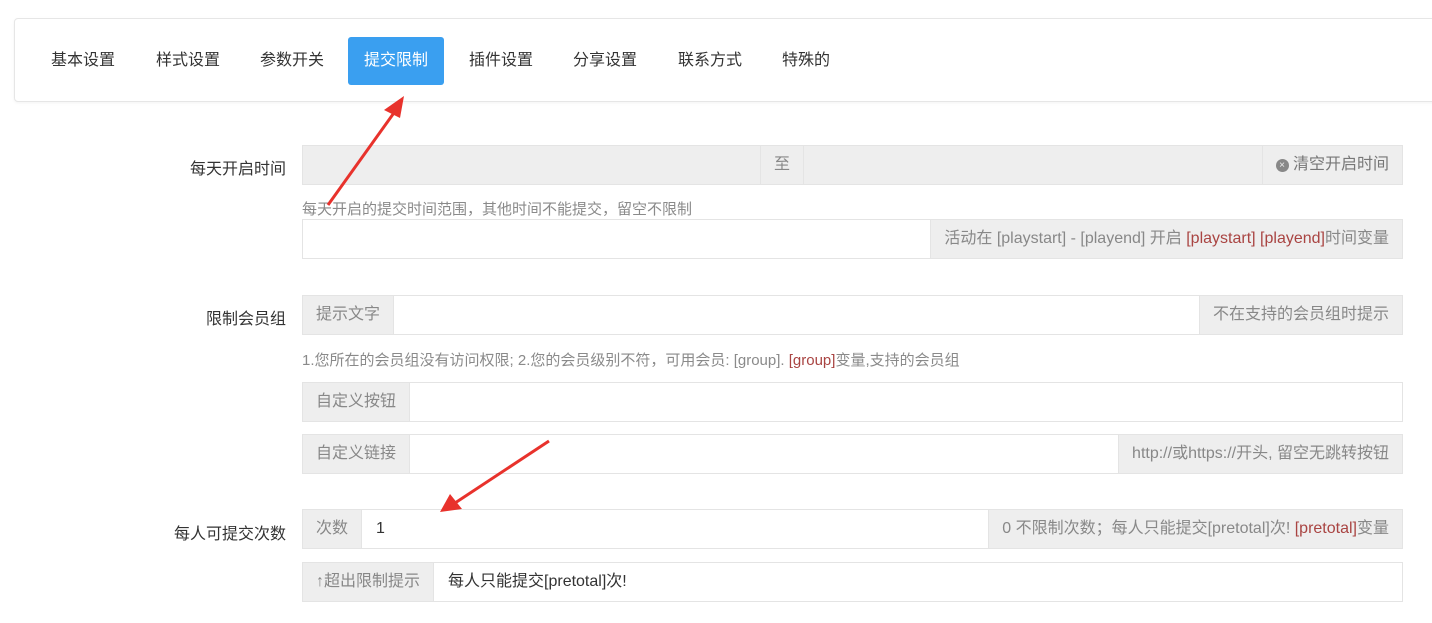  Describe the element at coordinates (1195, 529) in the screenshot. I see `count-hint: 0 不限制次数；每人只能提交[pretotal]次! [pretotal]变量` at that location.